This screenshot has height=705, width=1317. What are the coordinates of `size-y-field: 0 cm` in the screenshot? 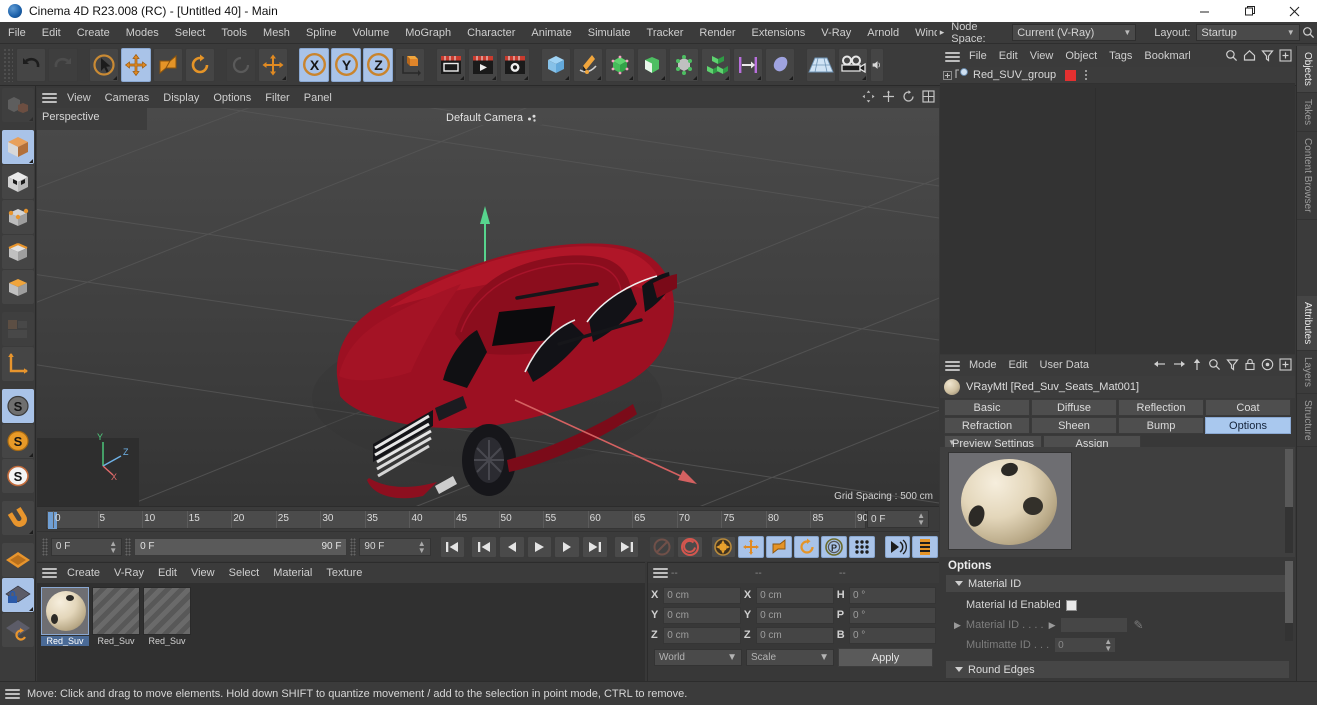 It's located at (795, 615).